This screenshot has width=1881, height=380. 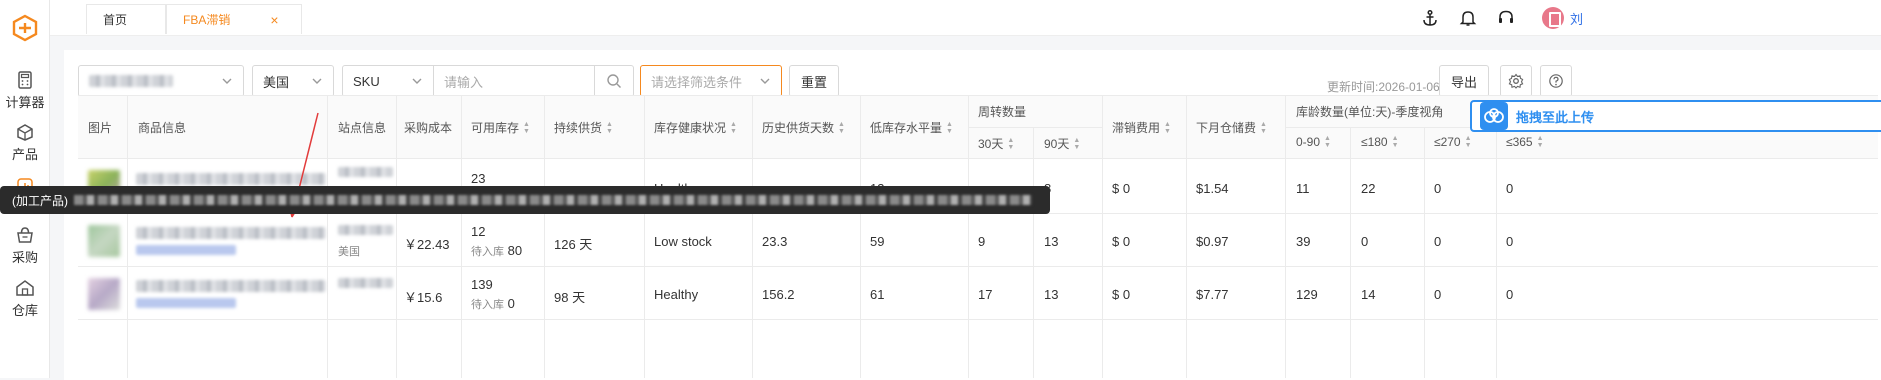 What do you see at coordinates (162, 128) in the screenshot?
I see `col-product: 商品信息` at bounding box center [162, 128].